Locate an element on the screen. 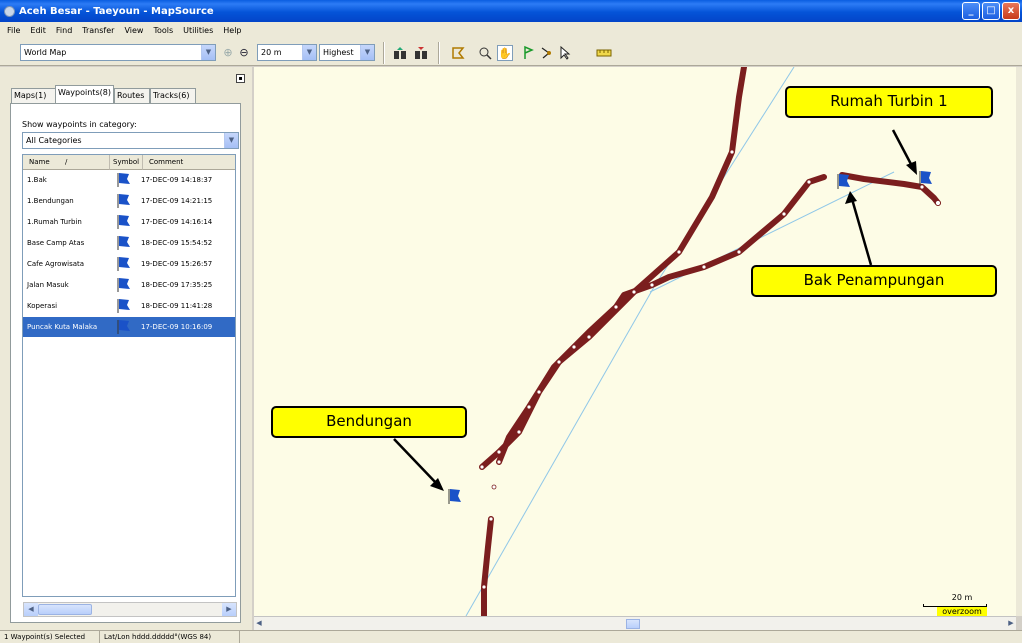 Image resolution: width=1022 pixels, height=643 pixels. menu-transfer: Transfer is located at coordinates (98, 30).